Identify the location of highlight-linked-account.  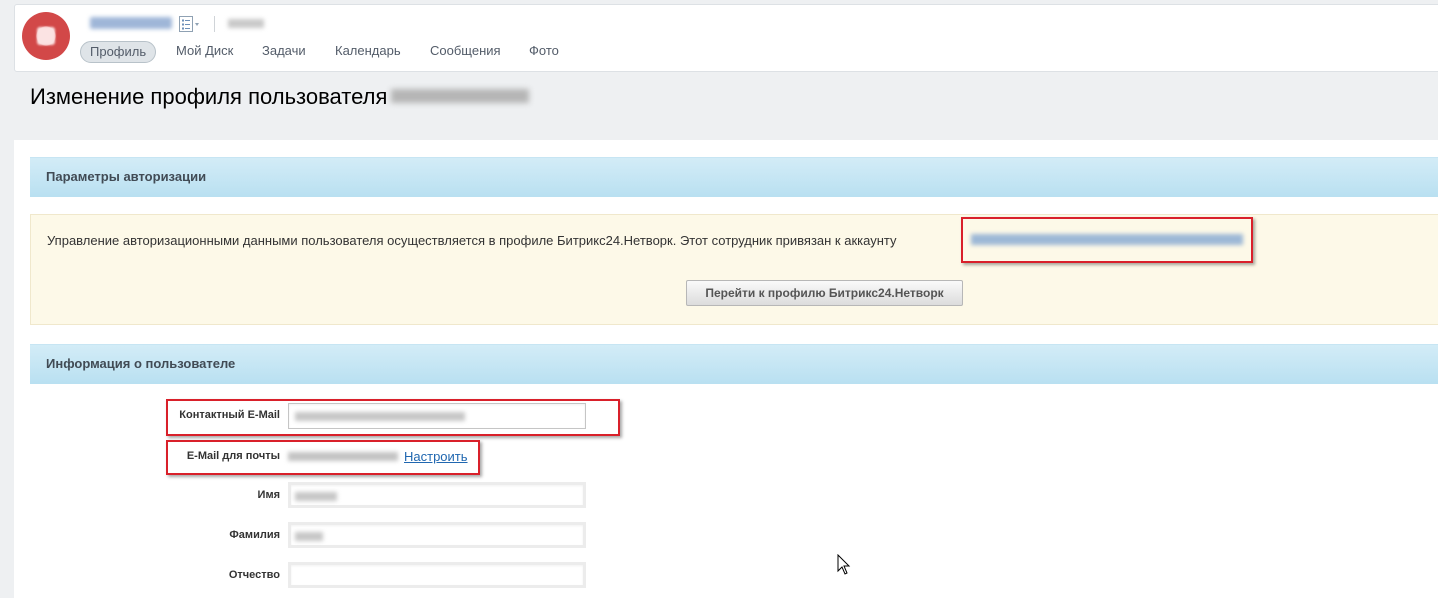
(1107, 240).